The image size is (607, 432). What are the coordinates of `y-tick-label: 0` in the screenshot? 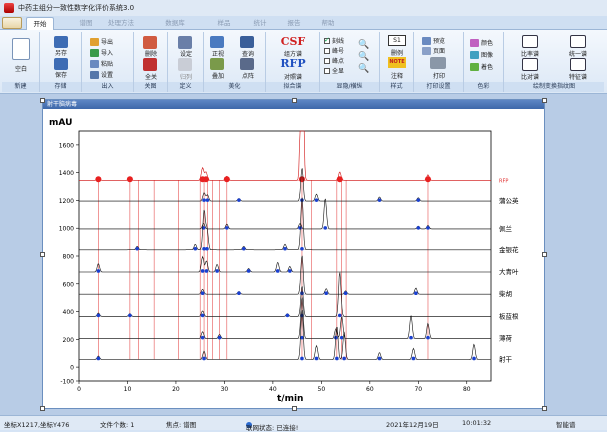 It's located at (72, 368).